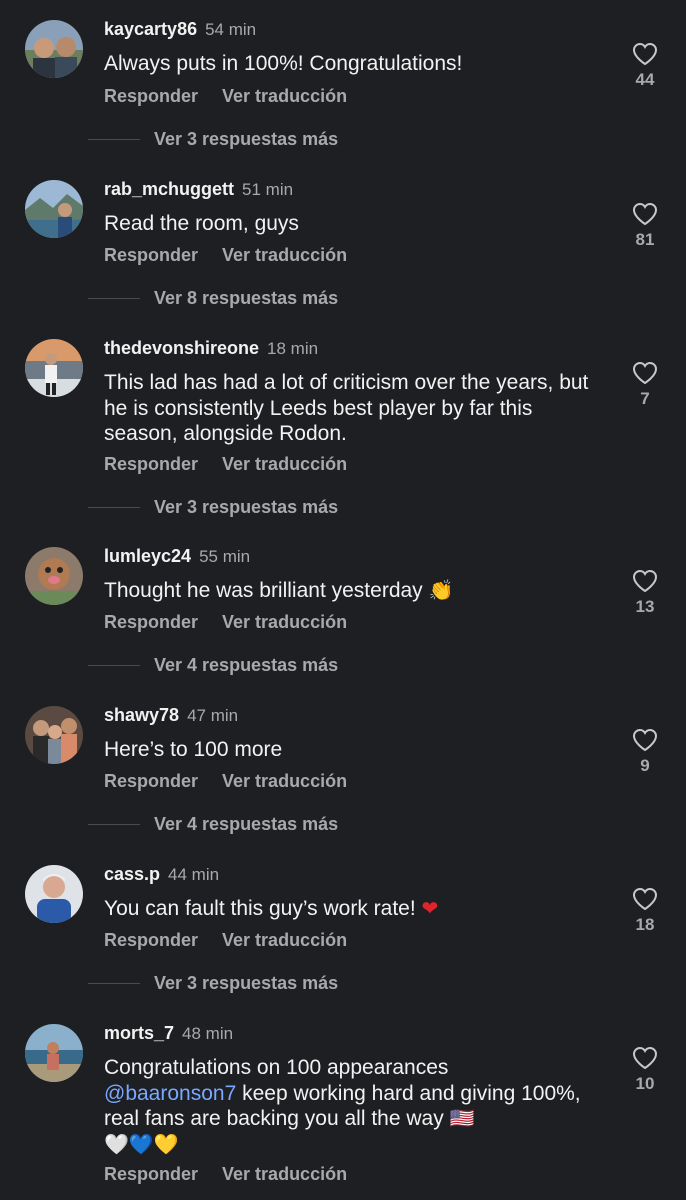 This screenshot has height=1200, width=686. Describe the element at coordinates (246, 298) in the screenshot. I see `view-more-replies-label: Ver 8 respuestas más` at that location.